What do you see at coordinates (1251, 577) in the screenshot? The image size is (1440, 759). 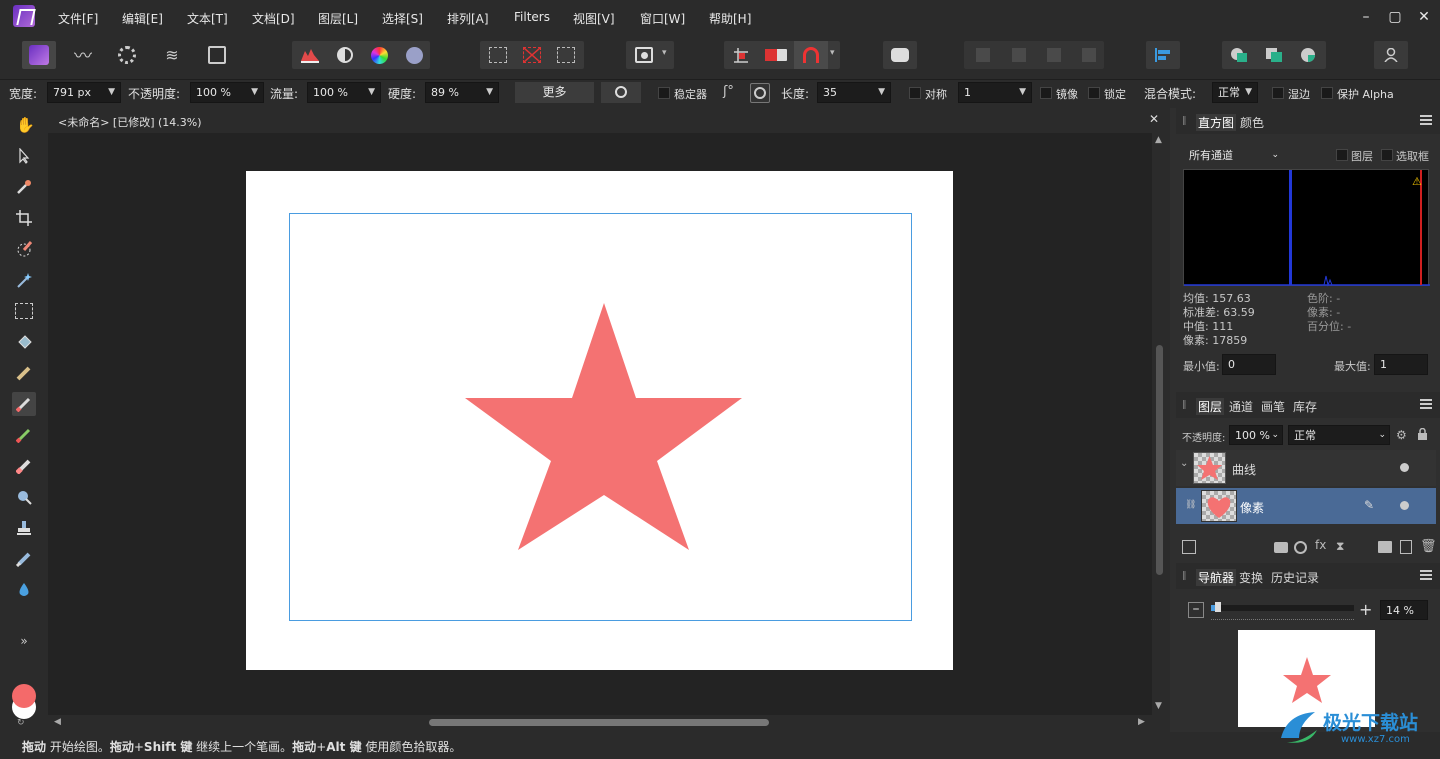 I see `tab-transform: 变换` at bounding box center [1251, 577].